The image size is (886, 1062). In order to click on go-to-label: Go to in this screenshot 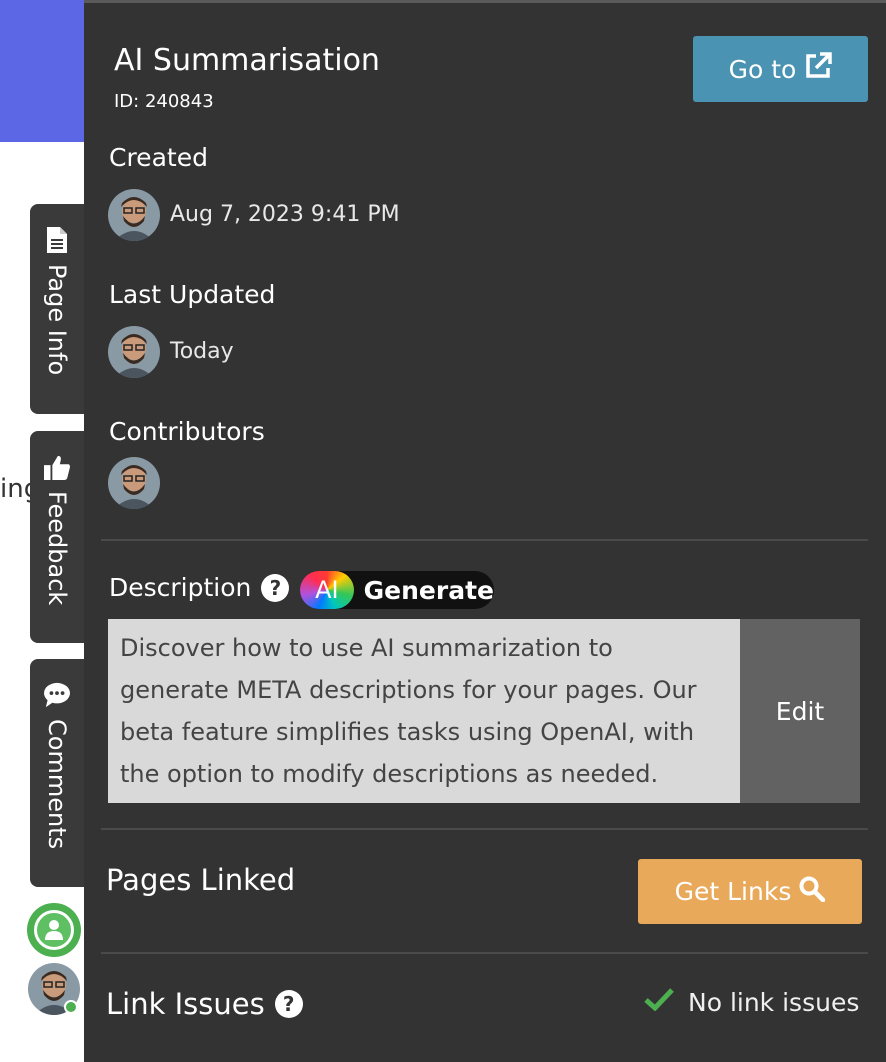, I will do `click(762, 69)`.